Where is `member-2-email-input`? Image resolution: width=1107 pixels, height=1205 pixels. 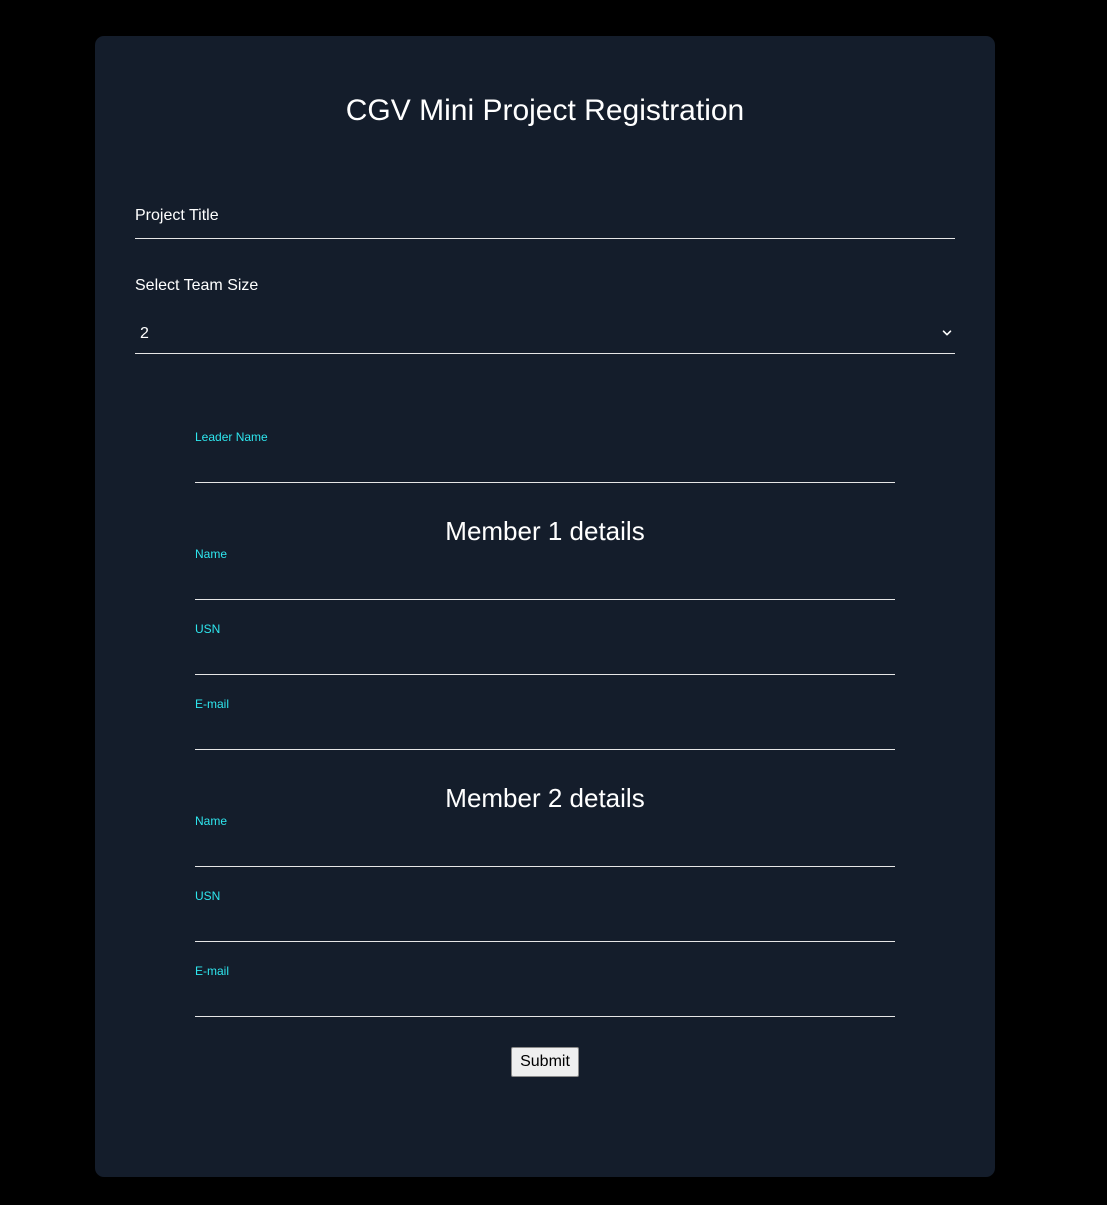 member-2-email-input is located at coordinates (545, 999).